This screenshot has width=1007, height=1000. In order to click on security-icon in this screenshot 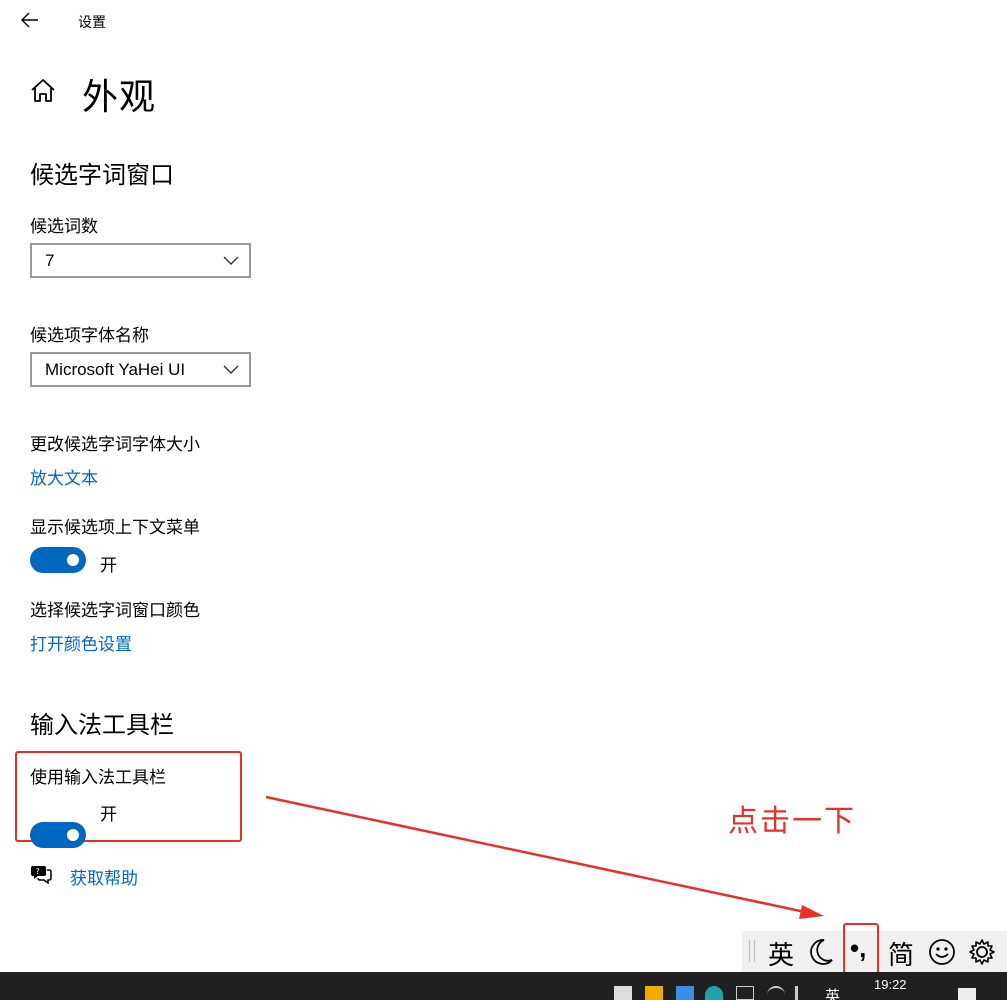, I will do `click(623, 993)`.